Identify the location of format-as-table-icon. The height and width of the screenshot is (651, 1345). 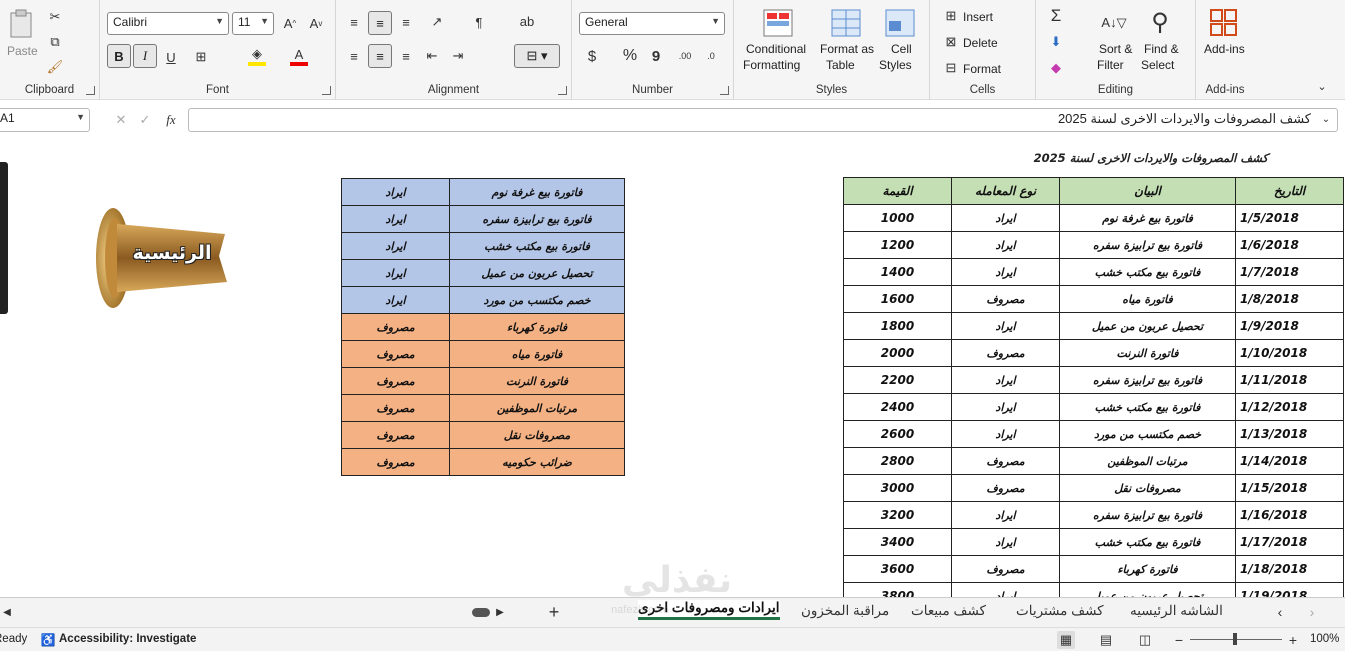
(846, 23).